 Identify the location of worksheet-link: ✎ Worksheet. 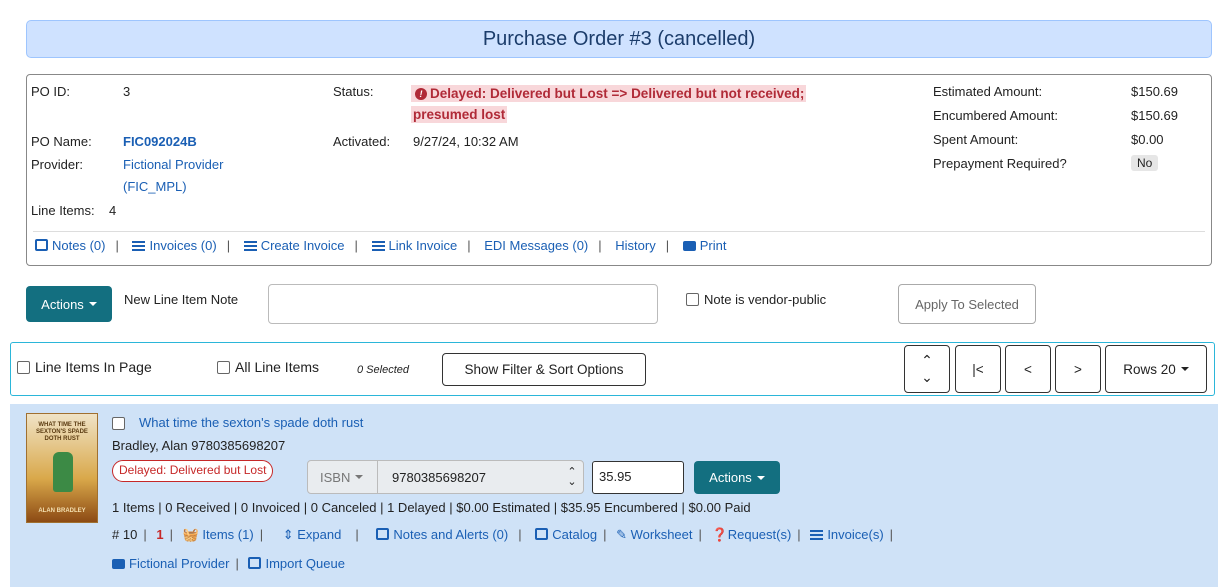
(654, 534).